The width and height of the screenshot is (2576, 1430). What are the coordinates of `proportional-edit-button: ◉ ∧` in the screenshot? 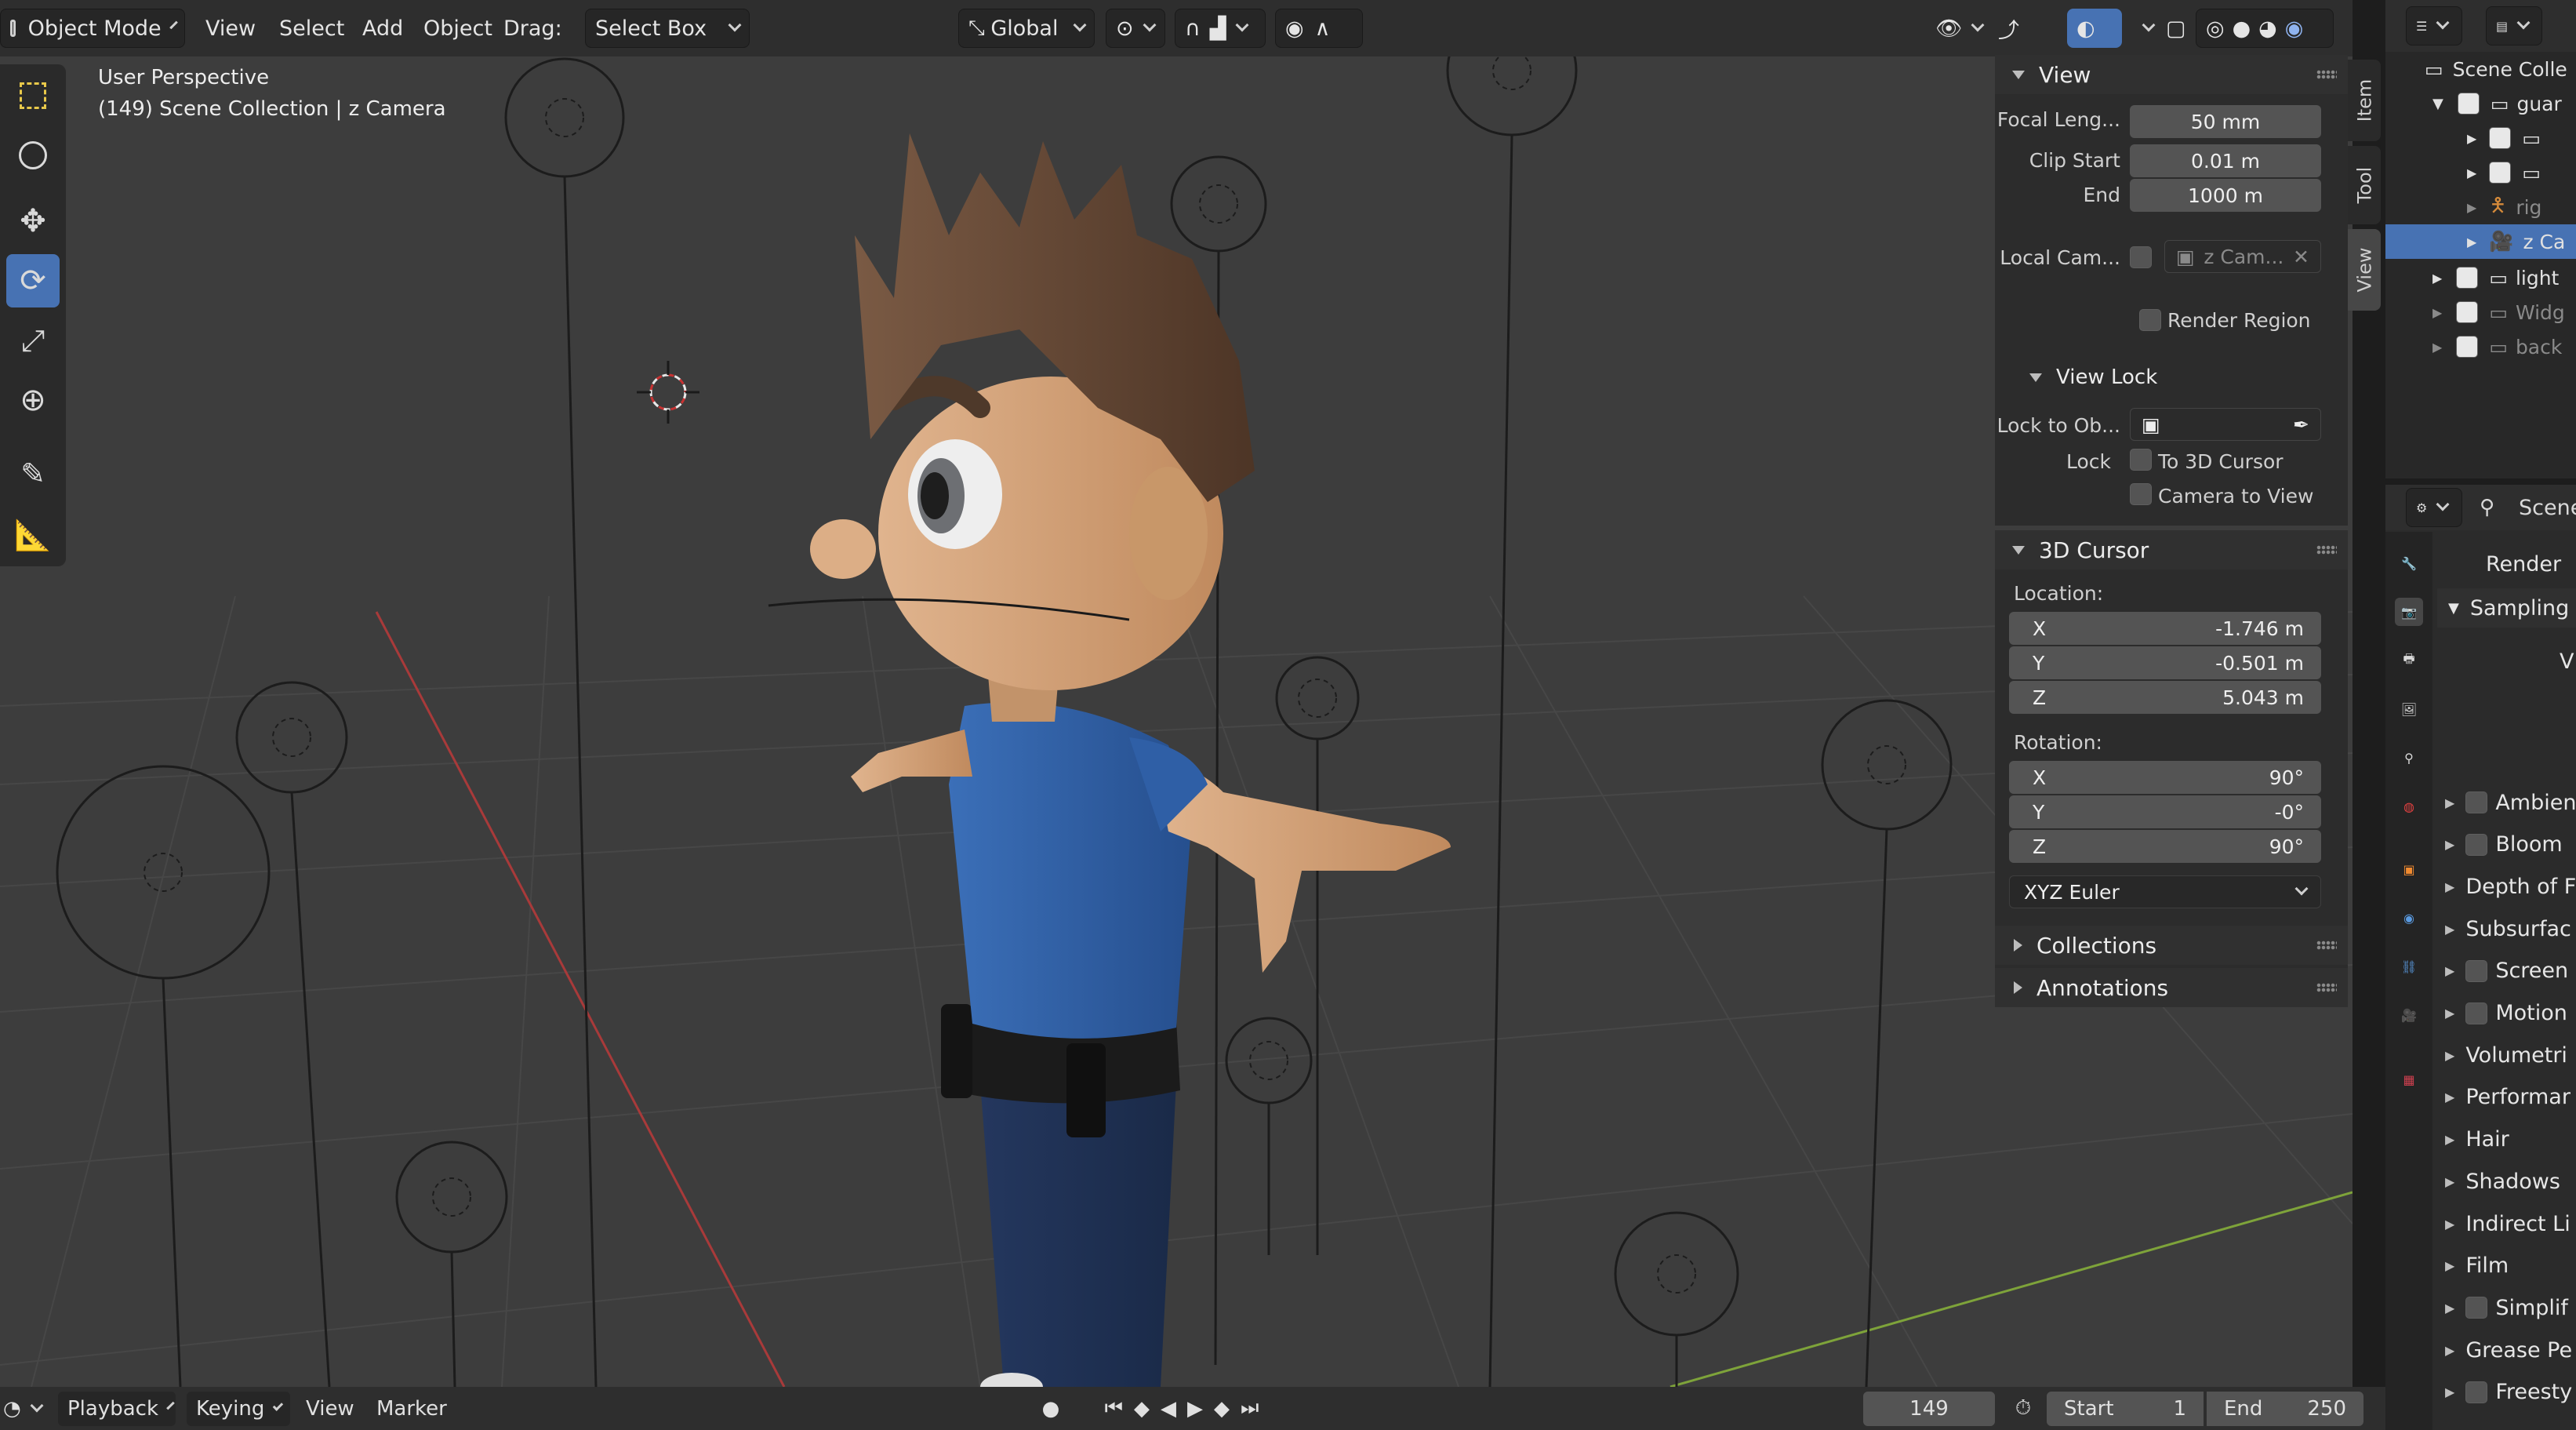 It's located at (1319, 28).